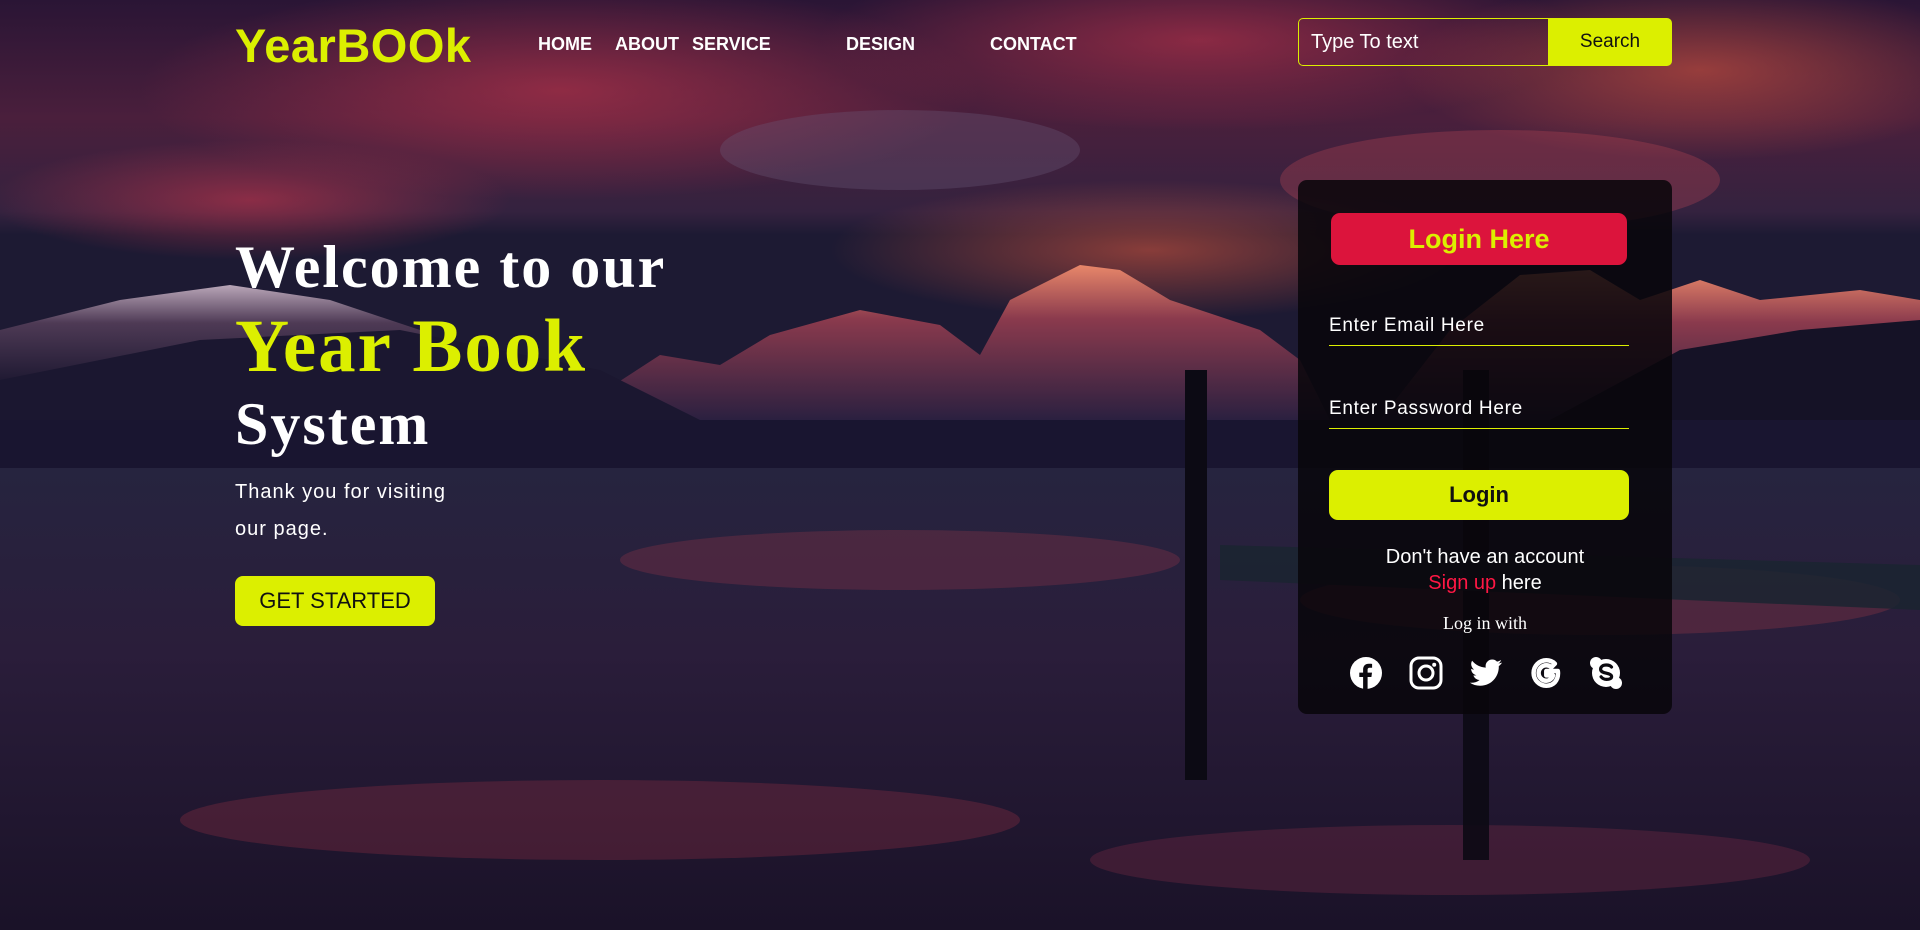  What do you see at coordinates (1610, 42) in the screenshot?
I see `search-button: Search` at bounding box center [1610, 42].